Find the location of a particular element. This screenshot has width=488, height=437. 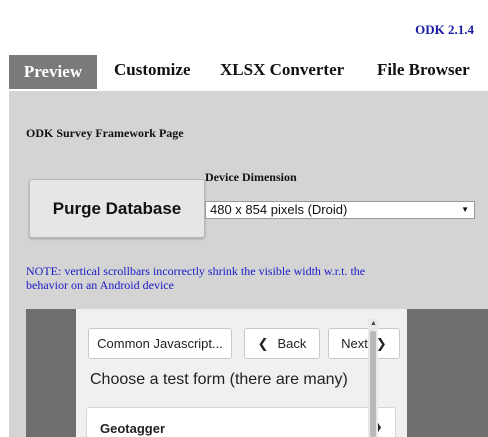

tab-preview: Preview is located at coordinates (53, 72).